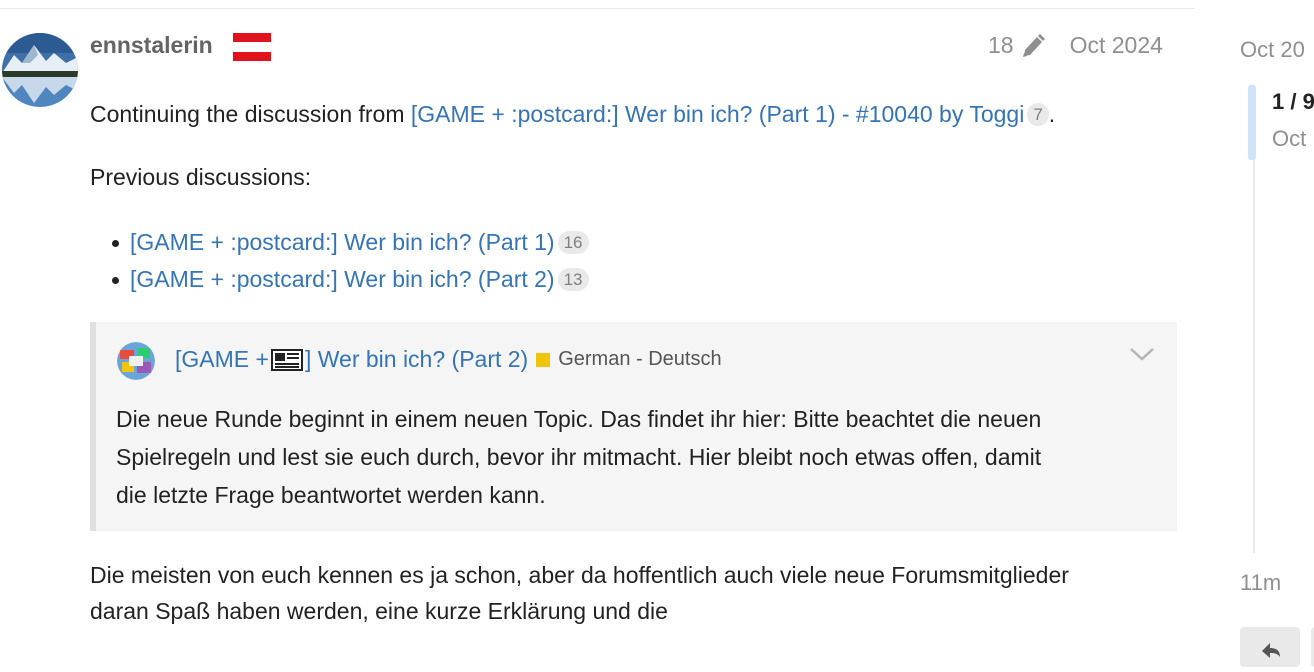 This screenshot has width=1314, height=672. I want to click on reply-icon, so click(1271, 650).